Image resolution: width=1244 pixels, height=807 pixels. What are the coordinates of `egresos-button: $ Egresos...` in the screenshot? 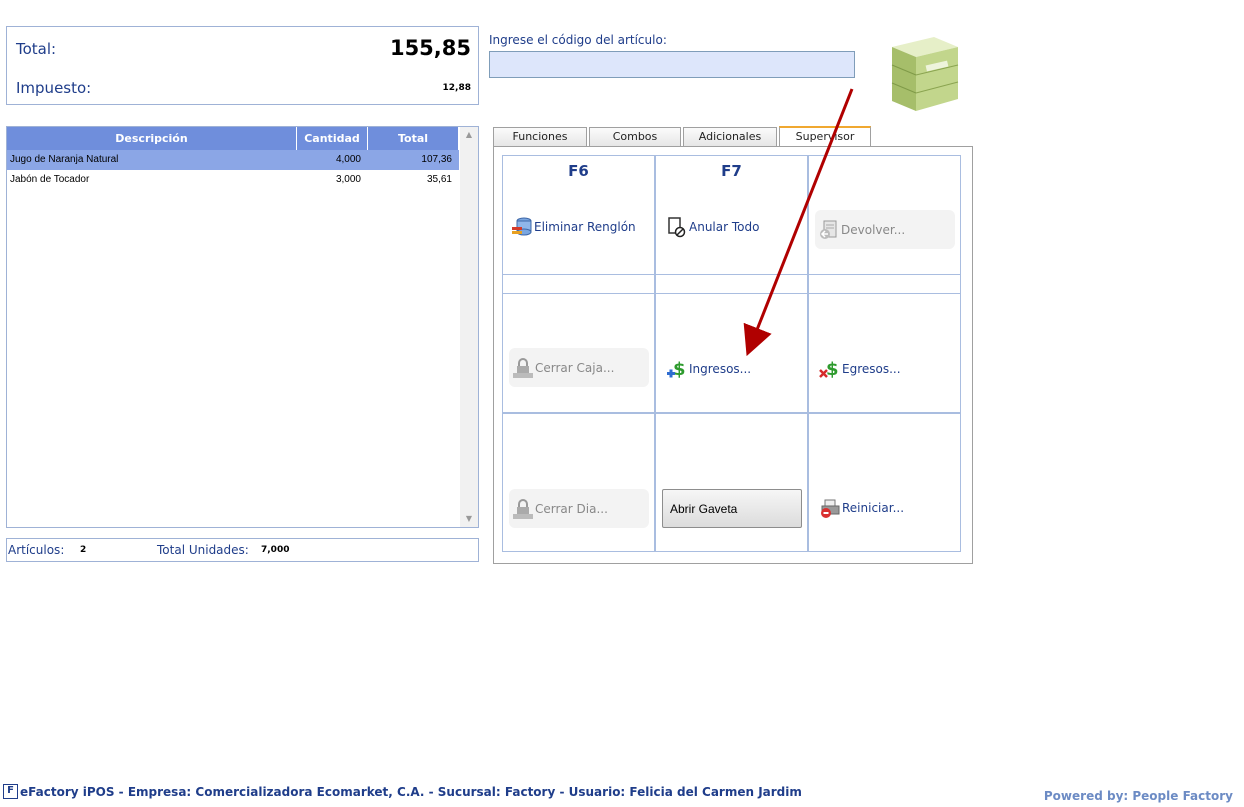 It's located at (860, 369).